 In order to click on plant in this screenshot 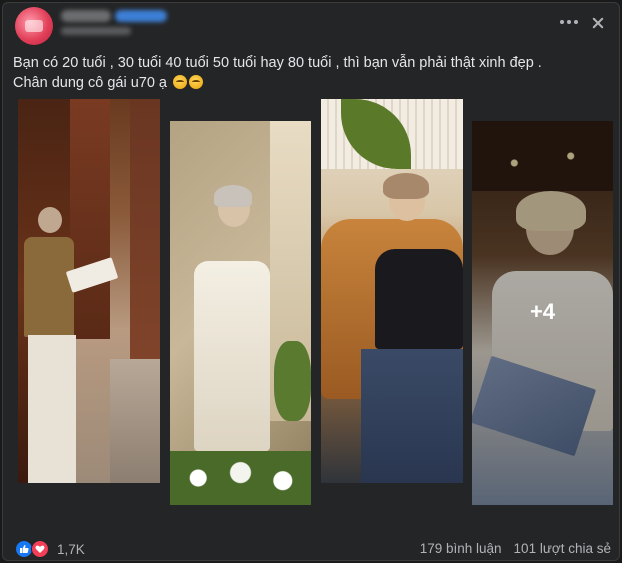, I will do `click(292, 381)`.